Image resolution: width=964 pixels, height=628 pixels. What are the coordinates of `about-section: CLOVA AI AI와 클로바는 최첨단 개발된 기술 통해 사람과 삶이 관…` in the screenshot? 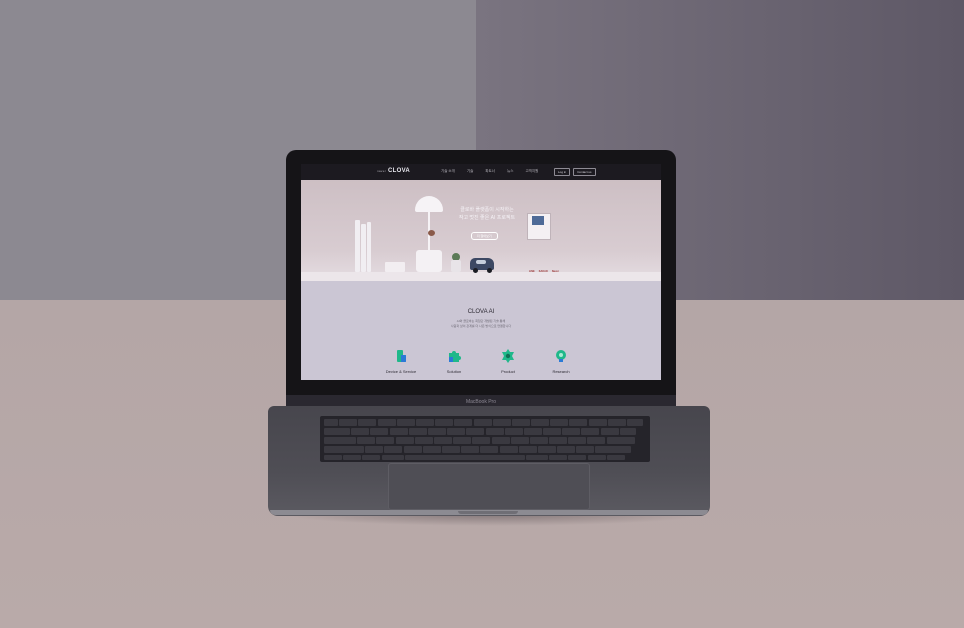 It's located at (481, 330).